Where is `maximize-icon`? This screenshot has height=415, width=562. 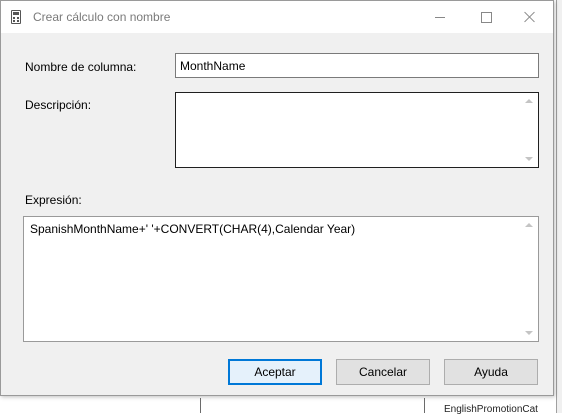 maximize-icon is located at coordinates (486, 17).